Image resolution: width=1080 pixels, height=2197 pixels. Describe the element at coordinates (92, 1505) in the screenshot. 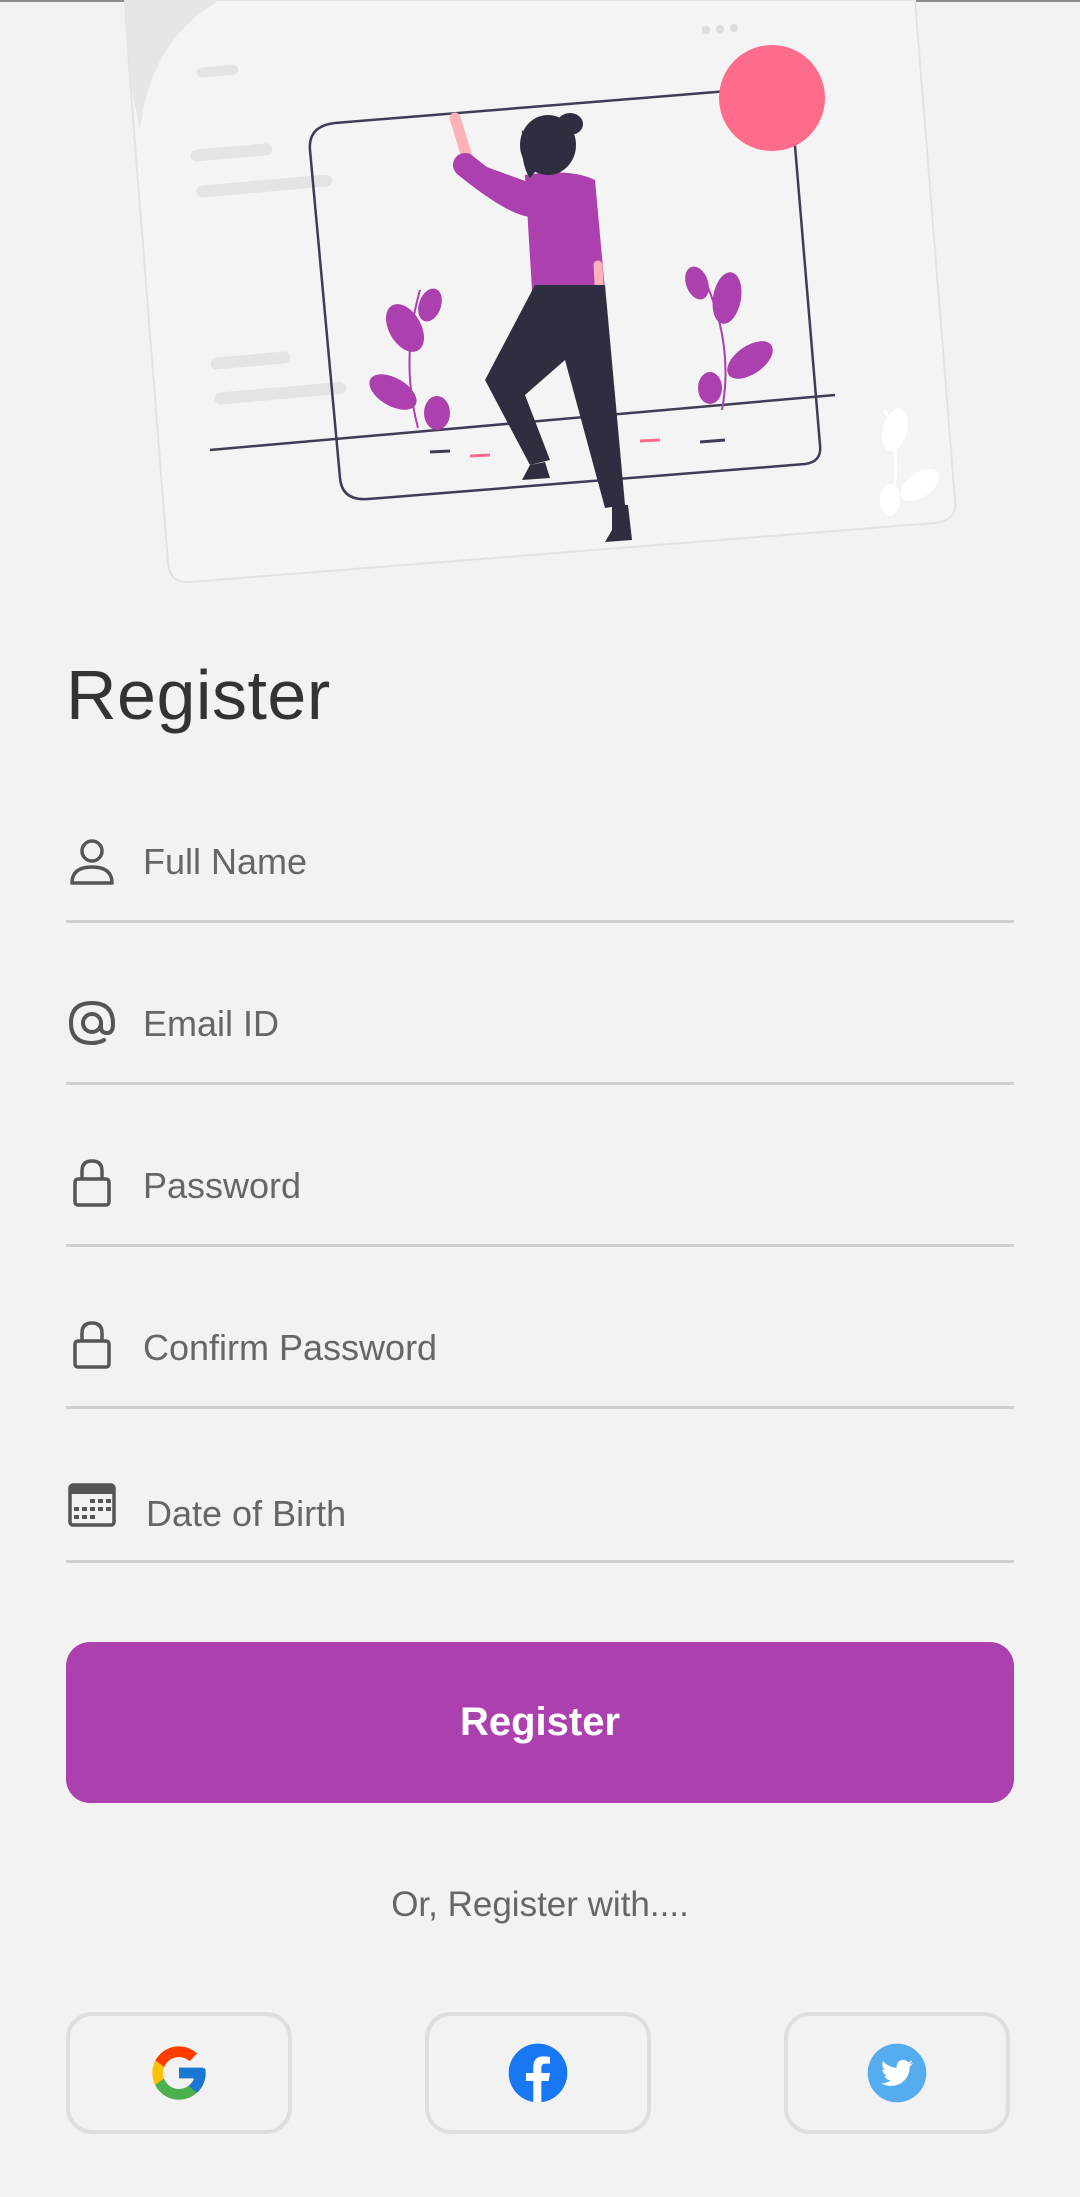

I see `calendar-icon` at that location.